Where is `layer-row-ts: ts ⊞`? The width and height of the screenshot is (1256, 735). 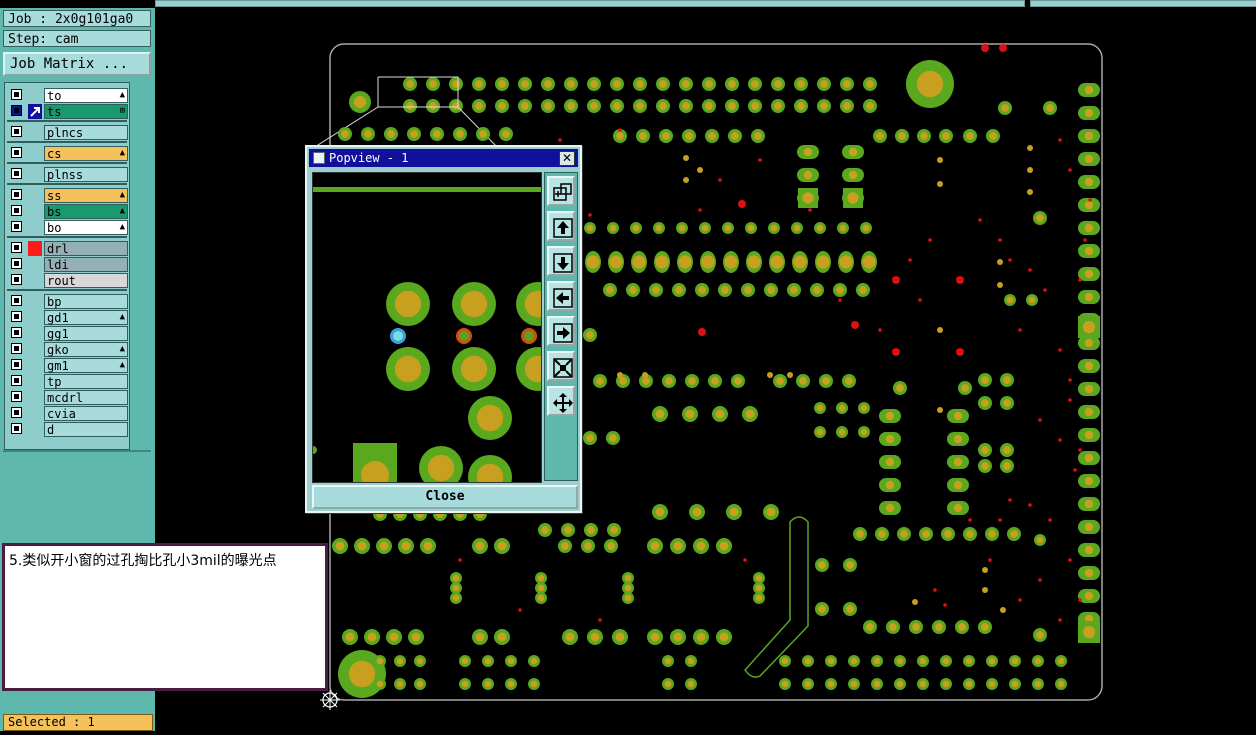 layer-row-ts: ts ⊞ is located at coordinates (68, 111).